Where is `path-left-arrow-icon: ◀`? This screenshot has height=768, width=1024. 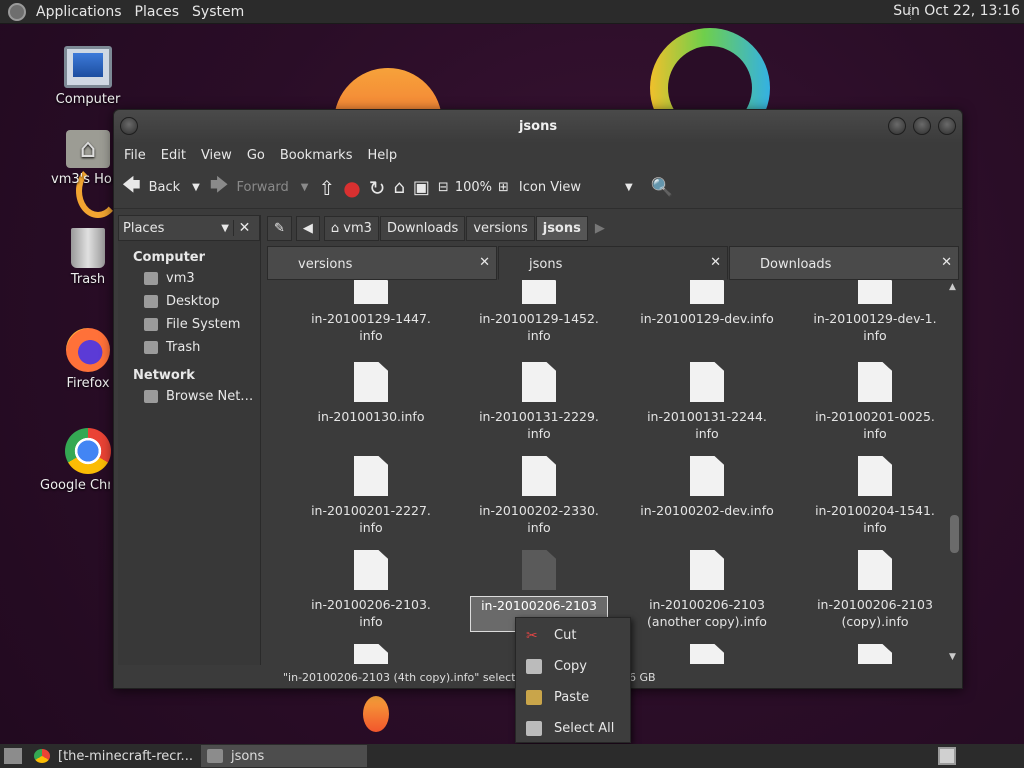
path-left-arrow-icon: ◀ is located at coordinates (307, 228).